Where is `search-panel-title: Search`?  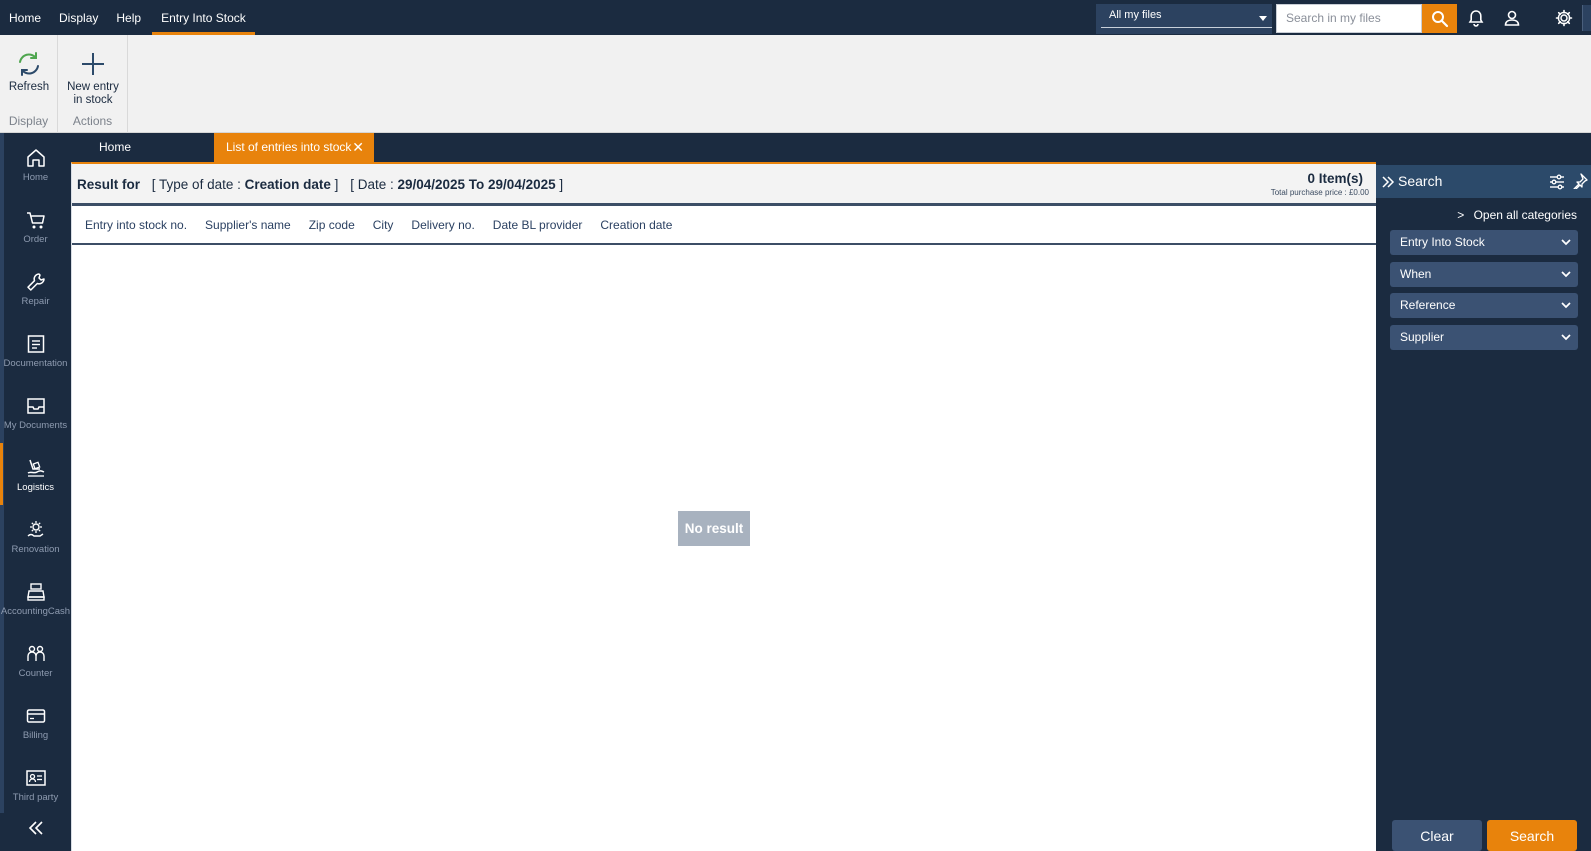
search-panel-title: Search is located at coordinates (1420, 181).